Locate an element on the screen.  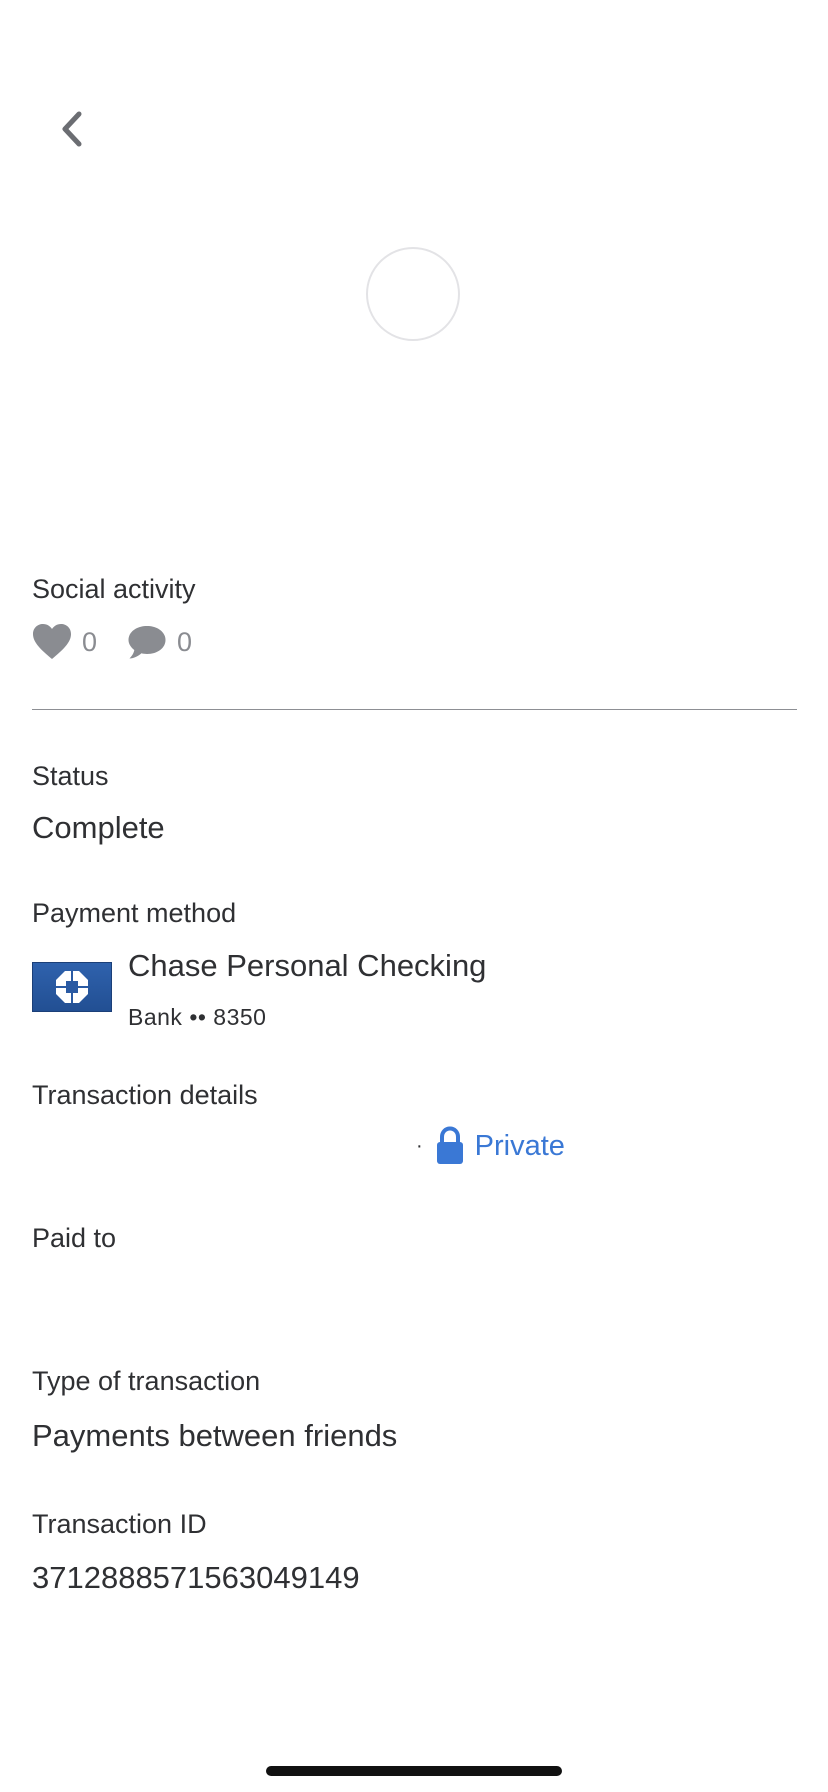
privacy-label: Private is located at coordinates (519, 1145).